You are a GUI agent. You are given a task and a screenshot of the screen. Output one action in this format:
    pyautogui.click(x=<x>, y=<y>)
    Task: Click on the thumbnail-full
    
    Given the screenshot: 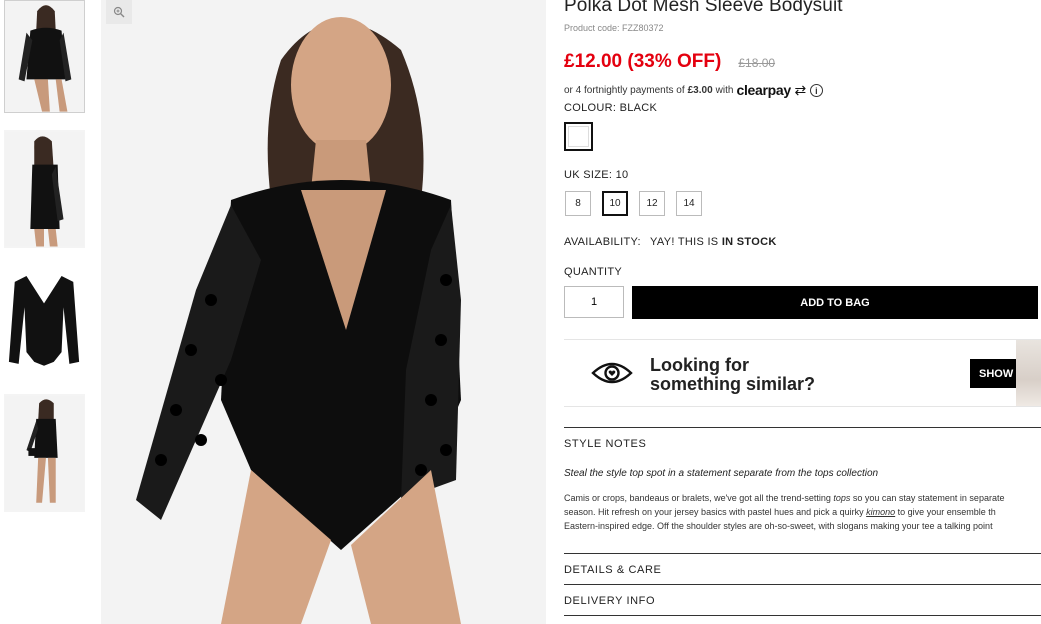 What is the action you would take?
    pyautogui.click(x=44, y=453)
    